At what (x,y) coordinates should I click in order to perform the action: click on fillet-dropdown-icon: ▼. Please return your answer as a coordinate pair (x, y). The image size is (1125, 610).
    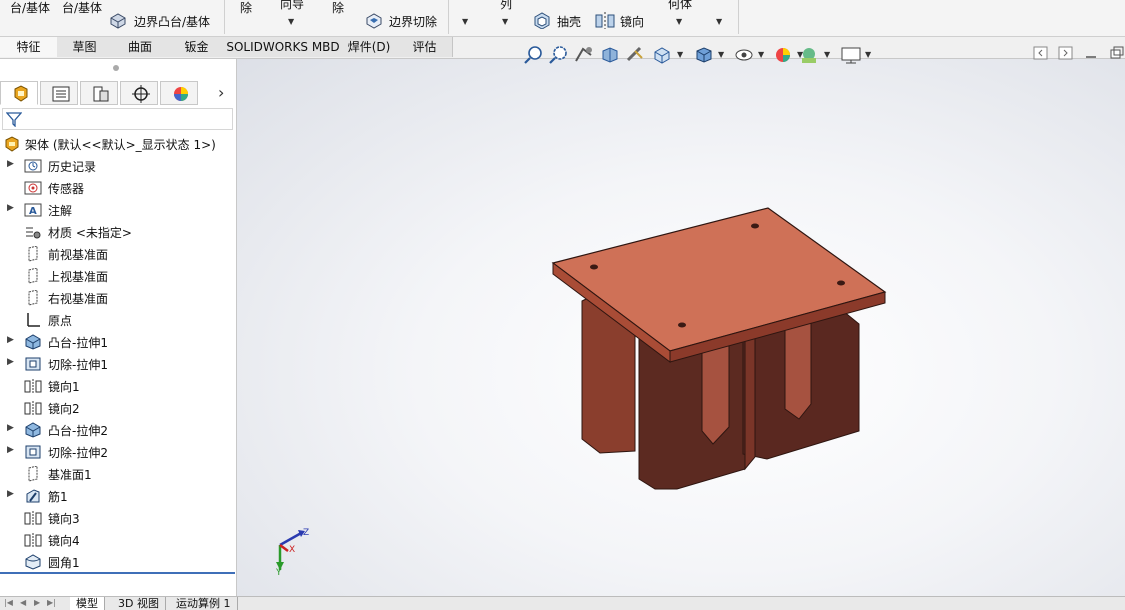
    Looking at the image, I should click on (465, 21).